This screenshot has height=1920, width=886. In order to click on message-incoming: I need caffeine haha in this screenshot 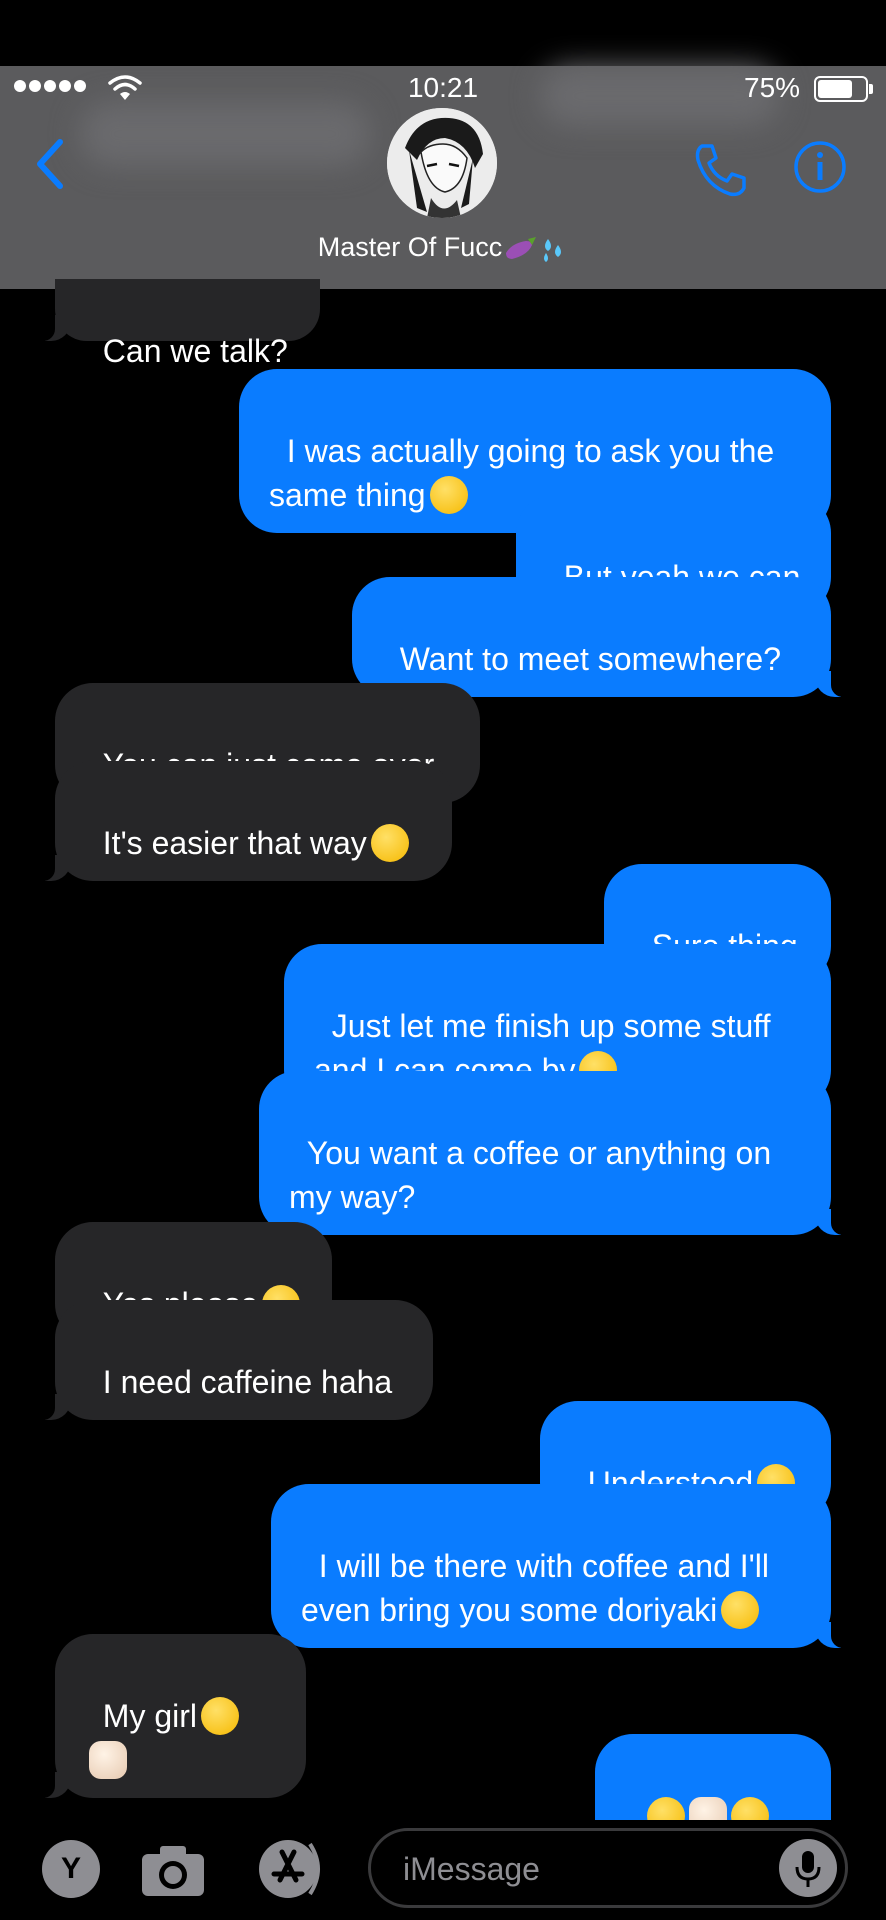, I will do `click(235, 1360)`.